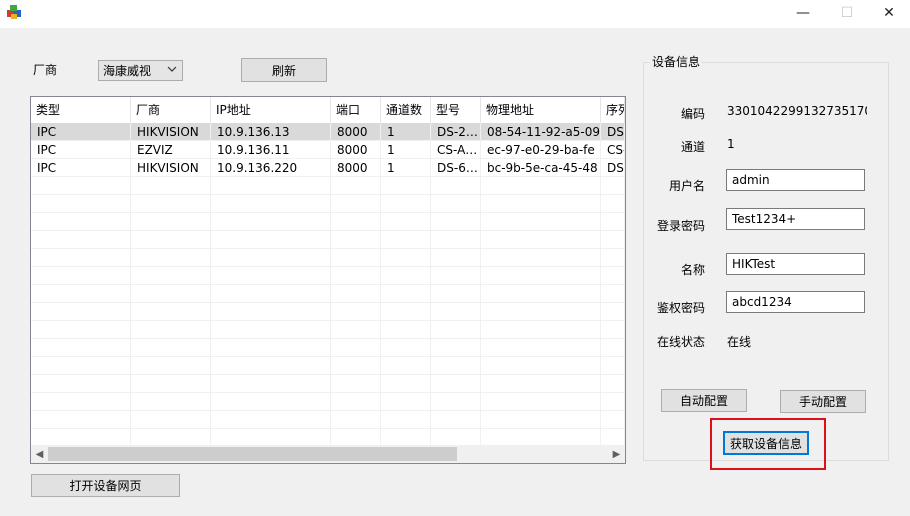 This screenshot has width=910, height=516. Describe the element at coordinates (613, 149) in the screenshot. I see `table-cell: CS-` at that location.